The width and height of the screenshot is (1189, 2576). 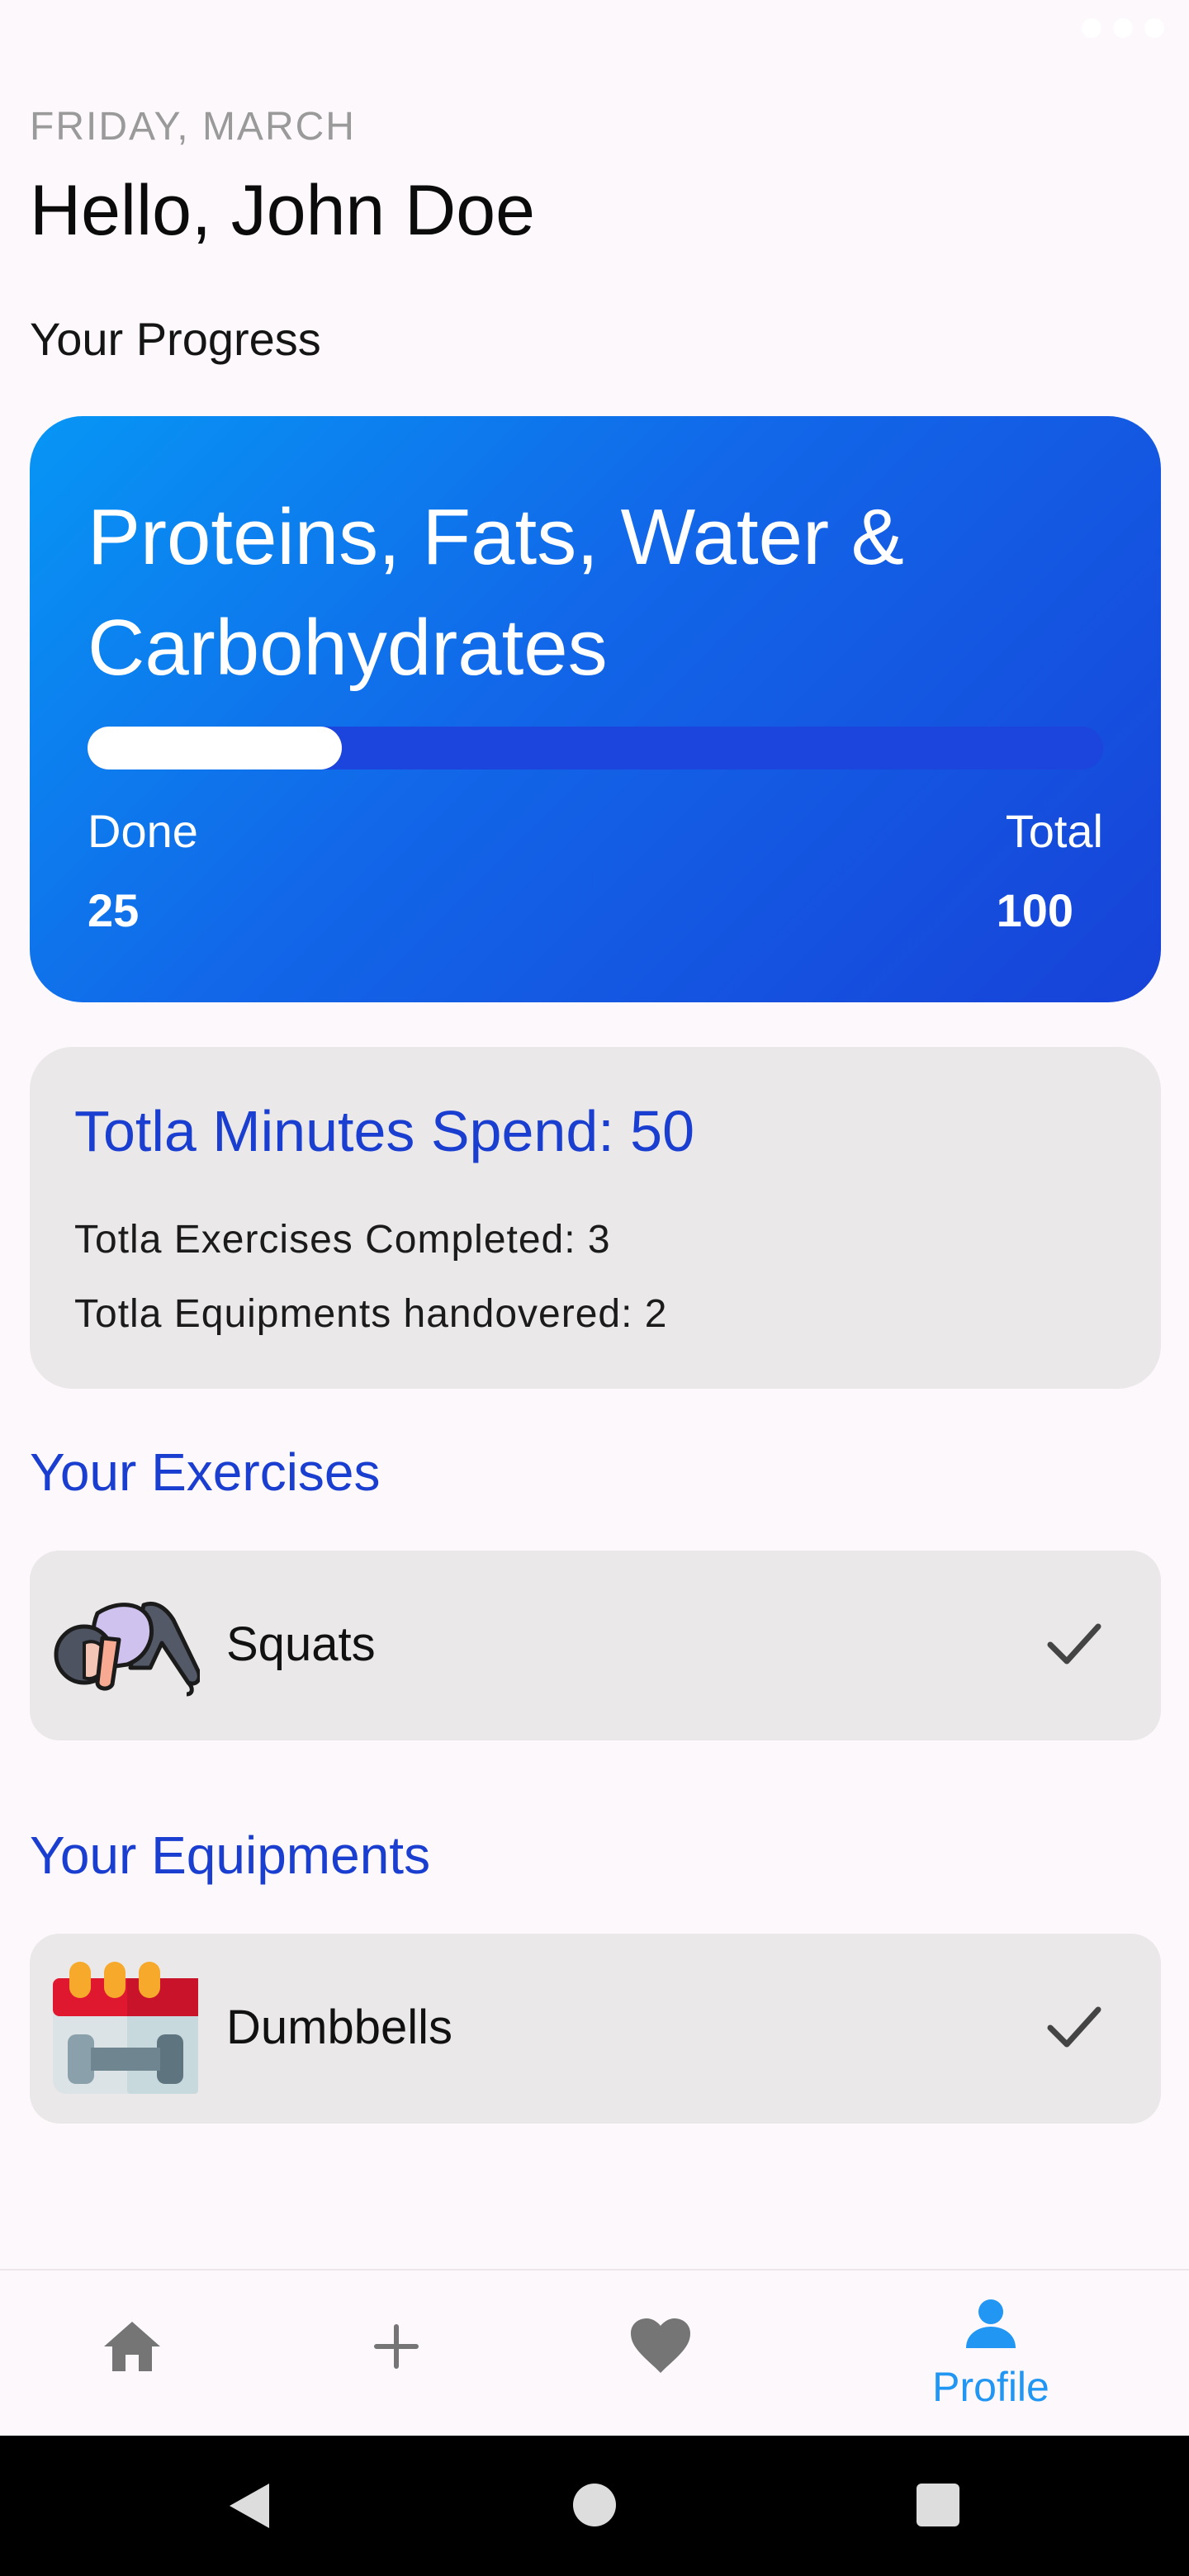 What do you see at coordinates (205, 1472) in the screenshot?
I see `exercises-heading: Your Exercises` at bounding box center [205, 1472].